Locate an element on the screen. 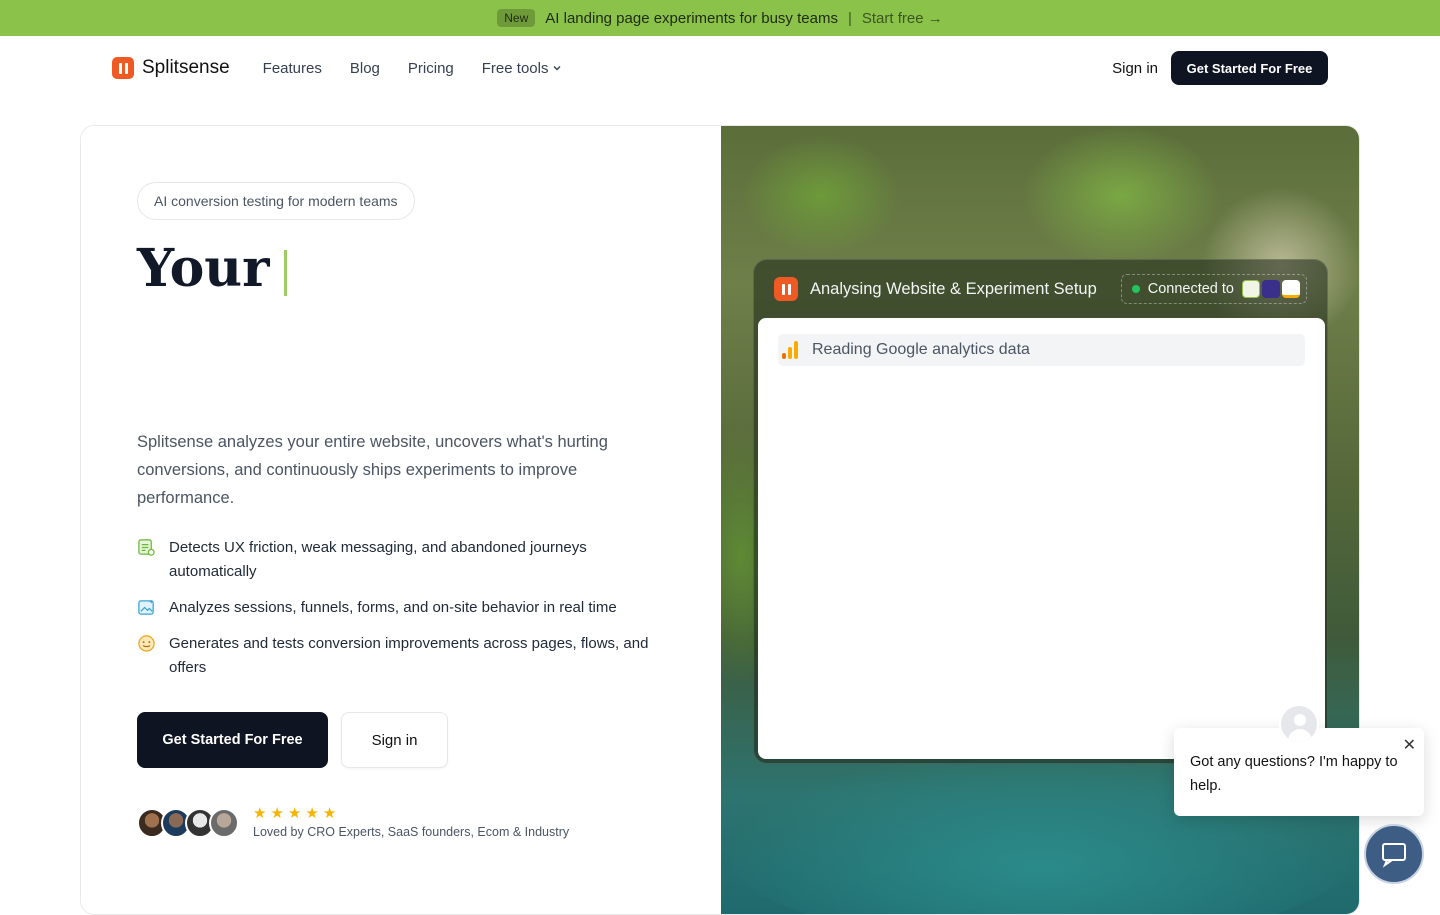  customer-avatars is located at coordinates (188, 822).